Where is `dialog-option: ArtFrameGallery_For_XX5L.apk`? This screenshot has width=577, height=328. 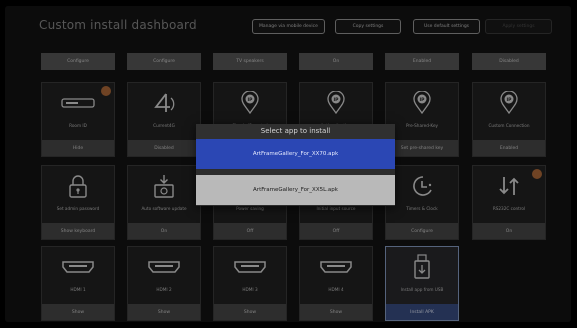
dialog-option: ArtFrameGallery_For_XX5L.apk is located at coordinates (295, 190).